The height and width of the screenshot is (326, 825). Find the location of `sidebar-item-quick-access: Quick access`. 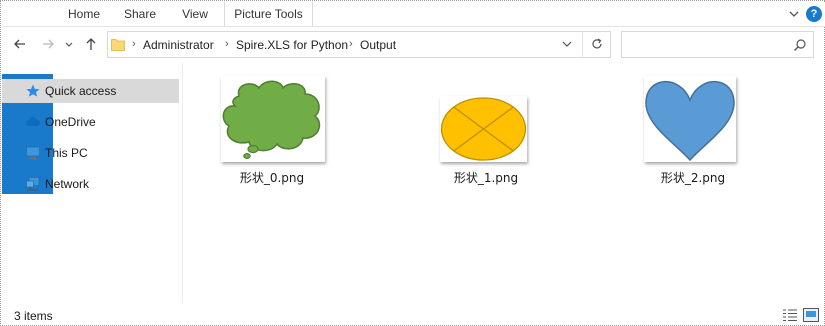

sidebar-item-quick-access: Quick access is located at coordinates (90, 91).